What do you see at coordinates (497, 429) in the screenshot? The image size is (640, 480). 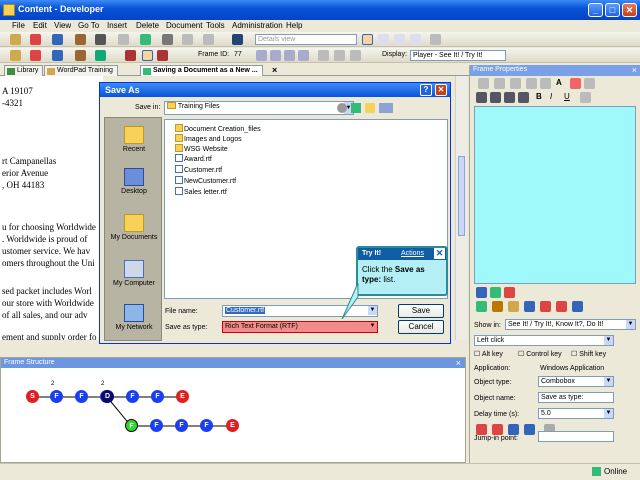 I see `record-sound-icon` at bounding box center [497, 429].